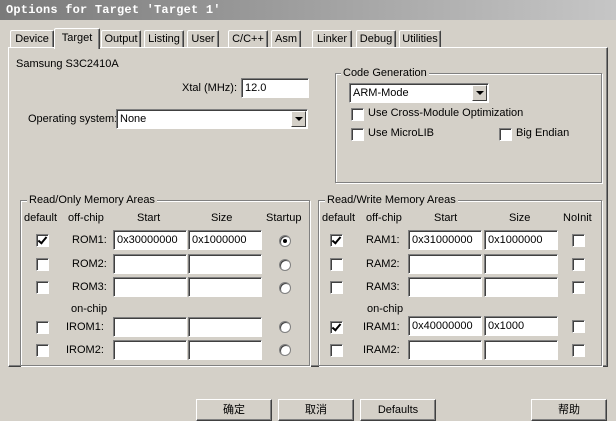 This screenshot has height=421, width=616. Describe the element at coordinates (569, 410) in the screenshot. I see `help-button: 帮助` at that location.